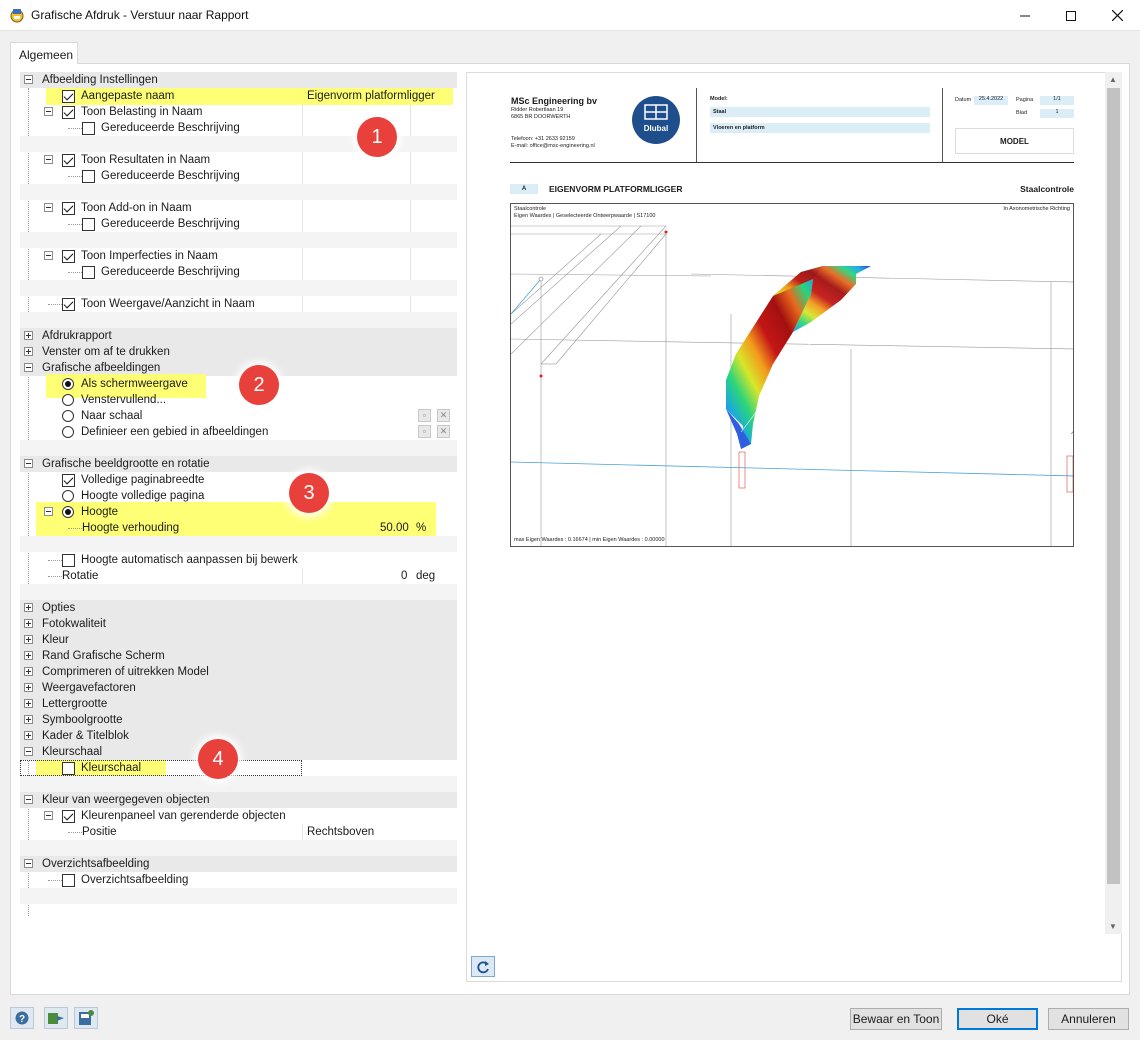 This screenshot has height=1040, width=1140. I want to click on row-naar-schaal: Naar schaal ▫ ✕, so click(238, 416).